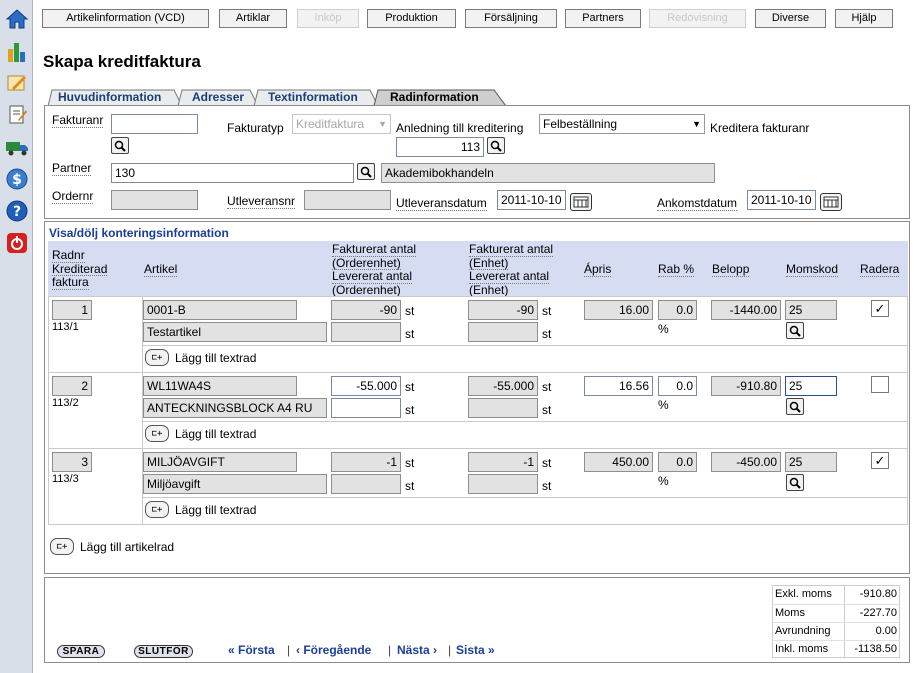 Image resolution: width=917 pixels, height=673 pixels. I want to click on nav-diverse: Diverse, so click(790, 18).